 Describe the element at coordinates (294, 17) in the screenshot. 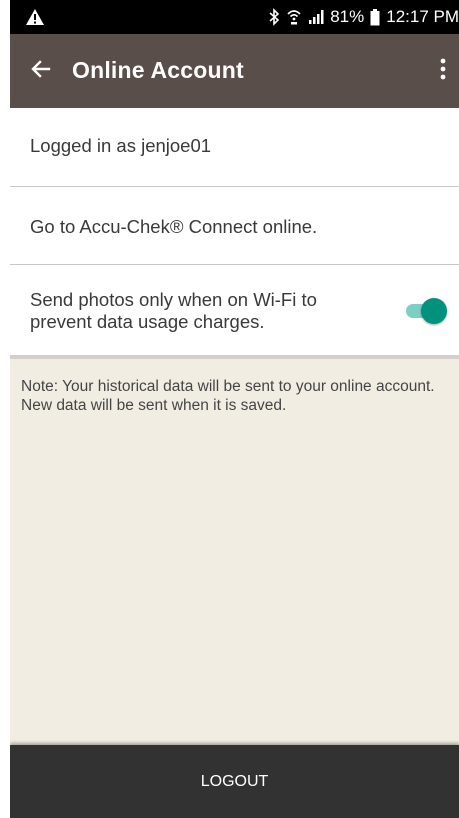

I see `wifi-calling-icon` at that location.